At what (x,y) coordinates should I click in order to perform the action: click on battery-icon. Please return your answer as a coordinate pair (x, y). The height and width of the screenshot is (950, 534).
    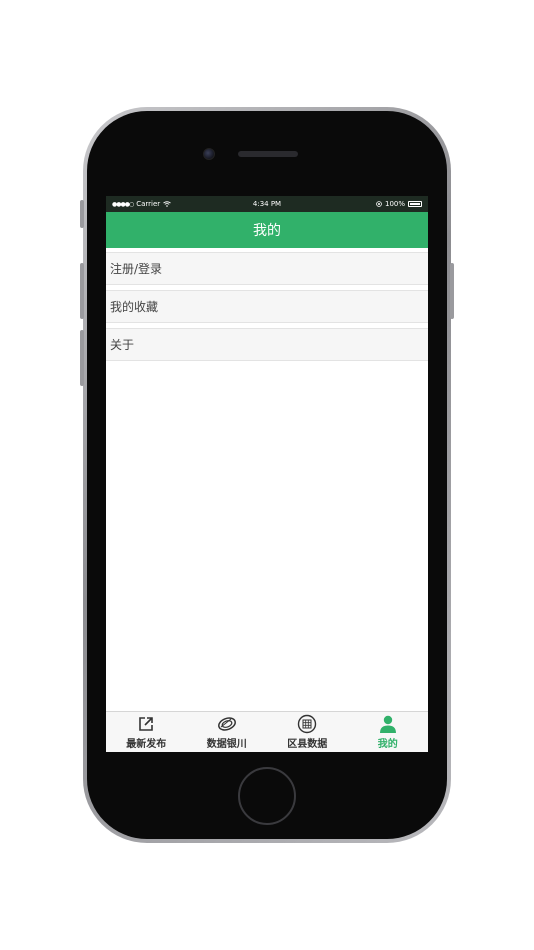
    Looking at the image, I should click on (415, 204).